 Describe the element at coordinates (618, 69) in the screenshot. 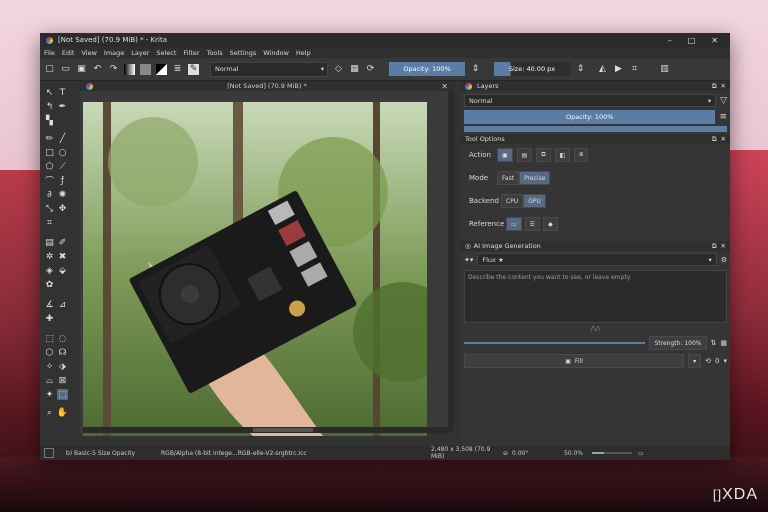

I see `mirror-vertical-icon: ▶` at that location.